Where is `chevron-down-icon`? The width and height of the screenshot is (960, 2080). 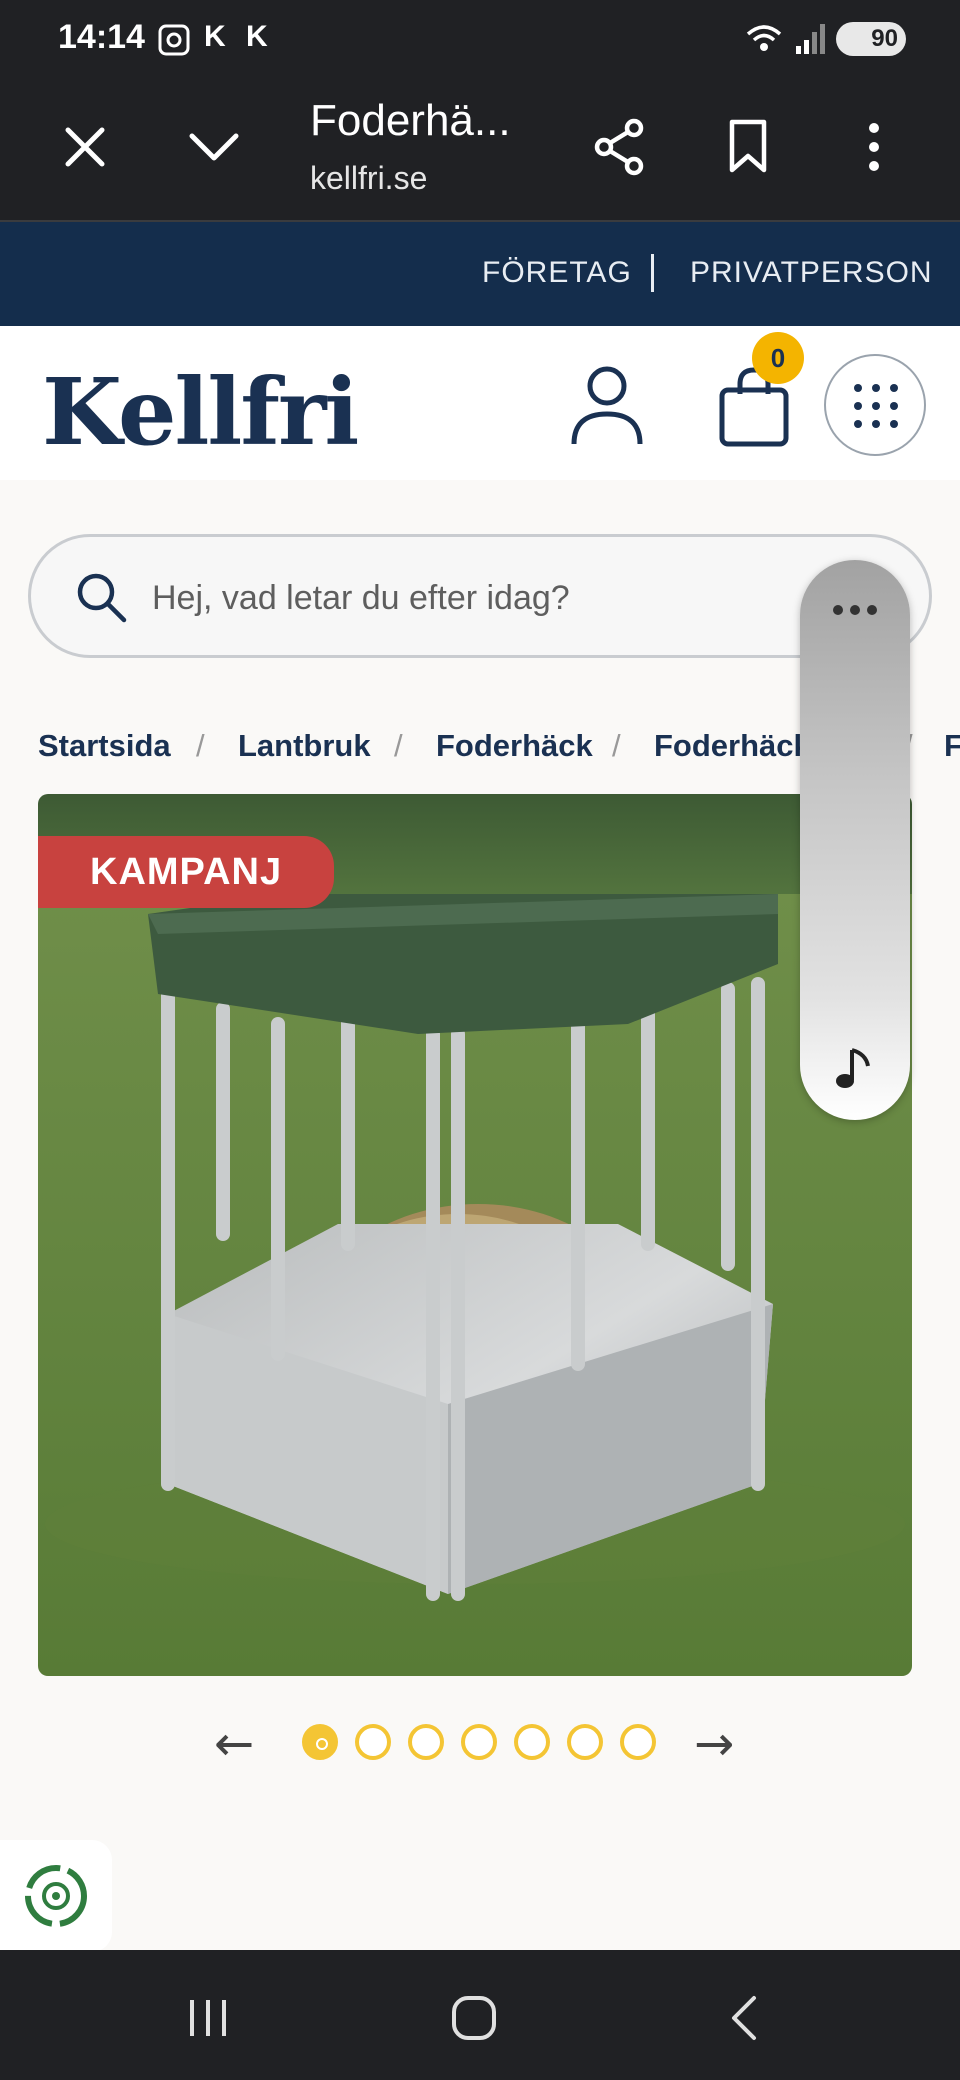
chevron-down-icon is located at coordinates (214, 147).